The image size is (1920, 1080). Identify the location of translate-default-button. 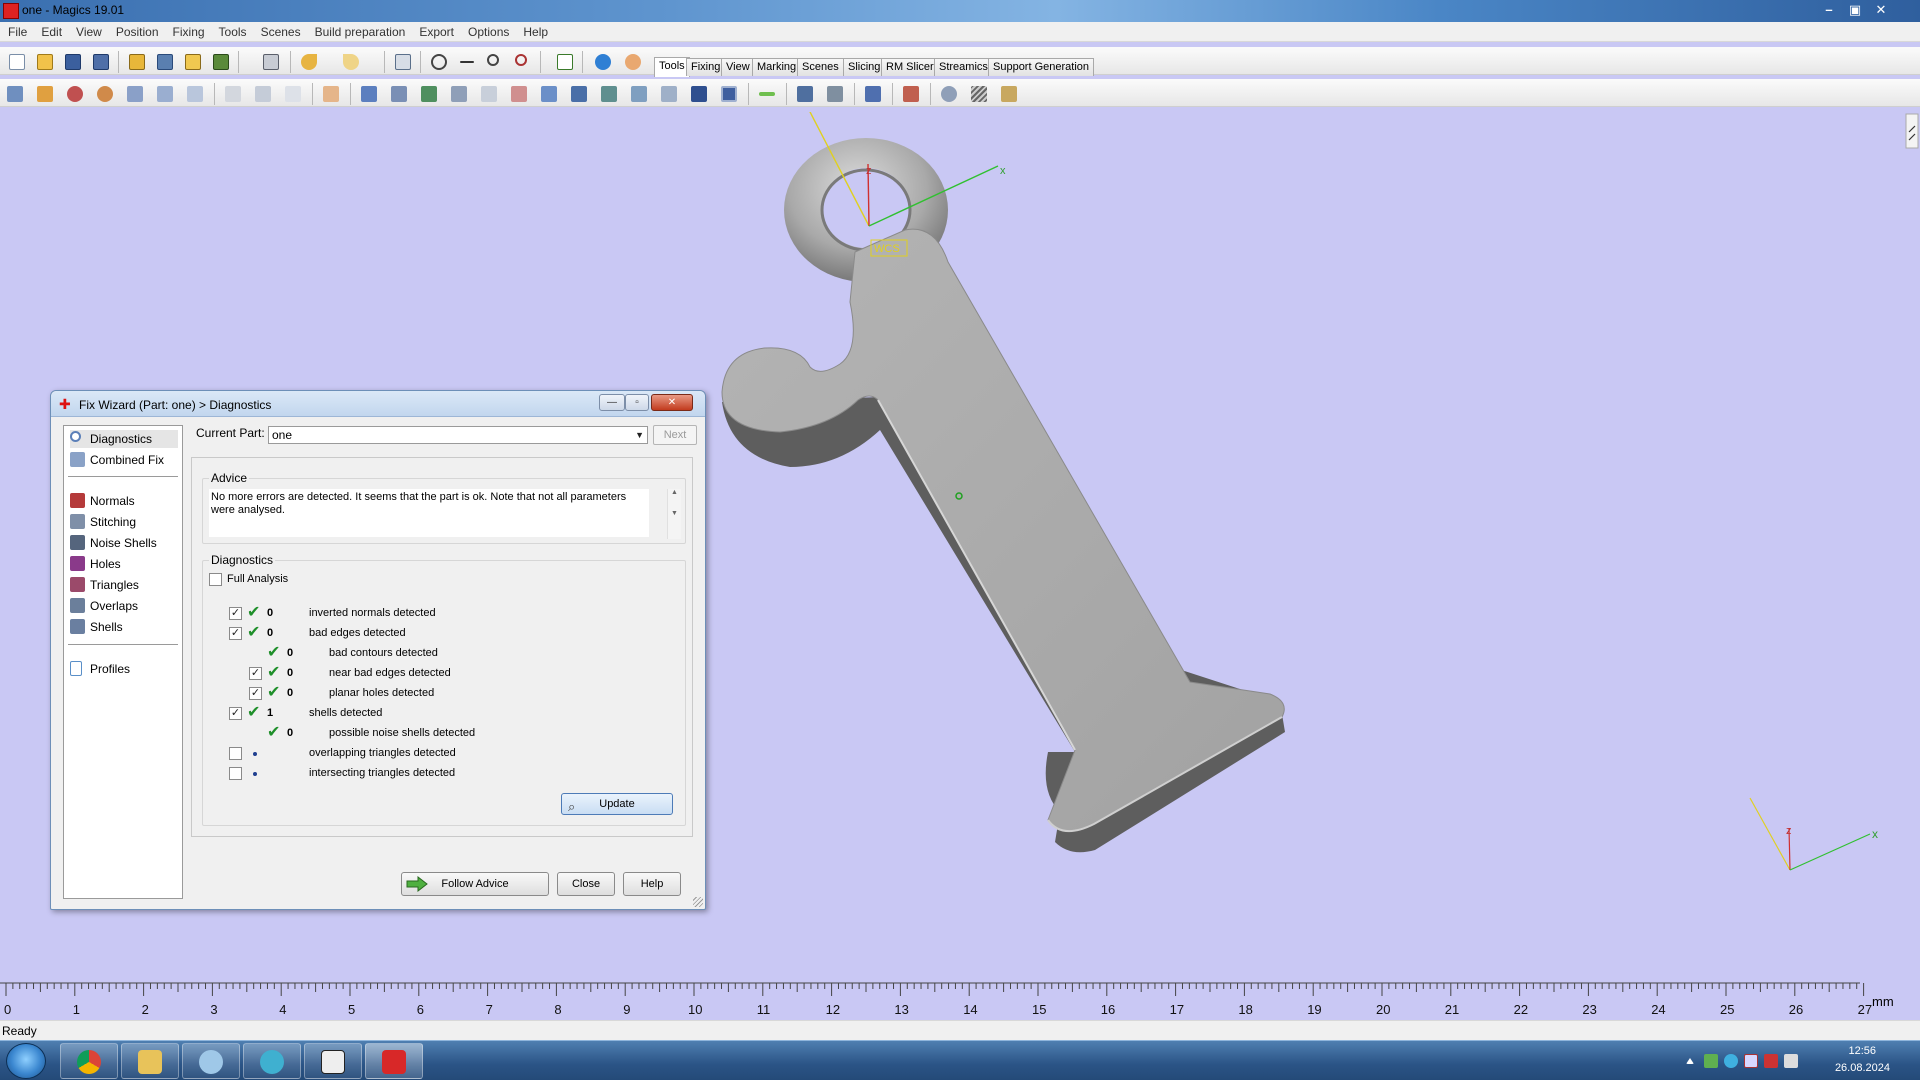
(45, 94).